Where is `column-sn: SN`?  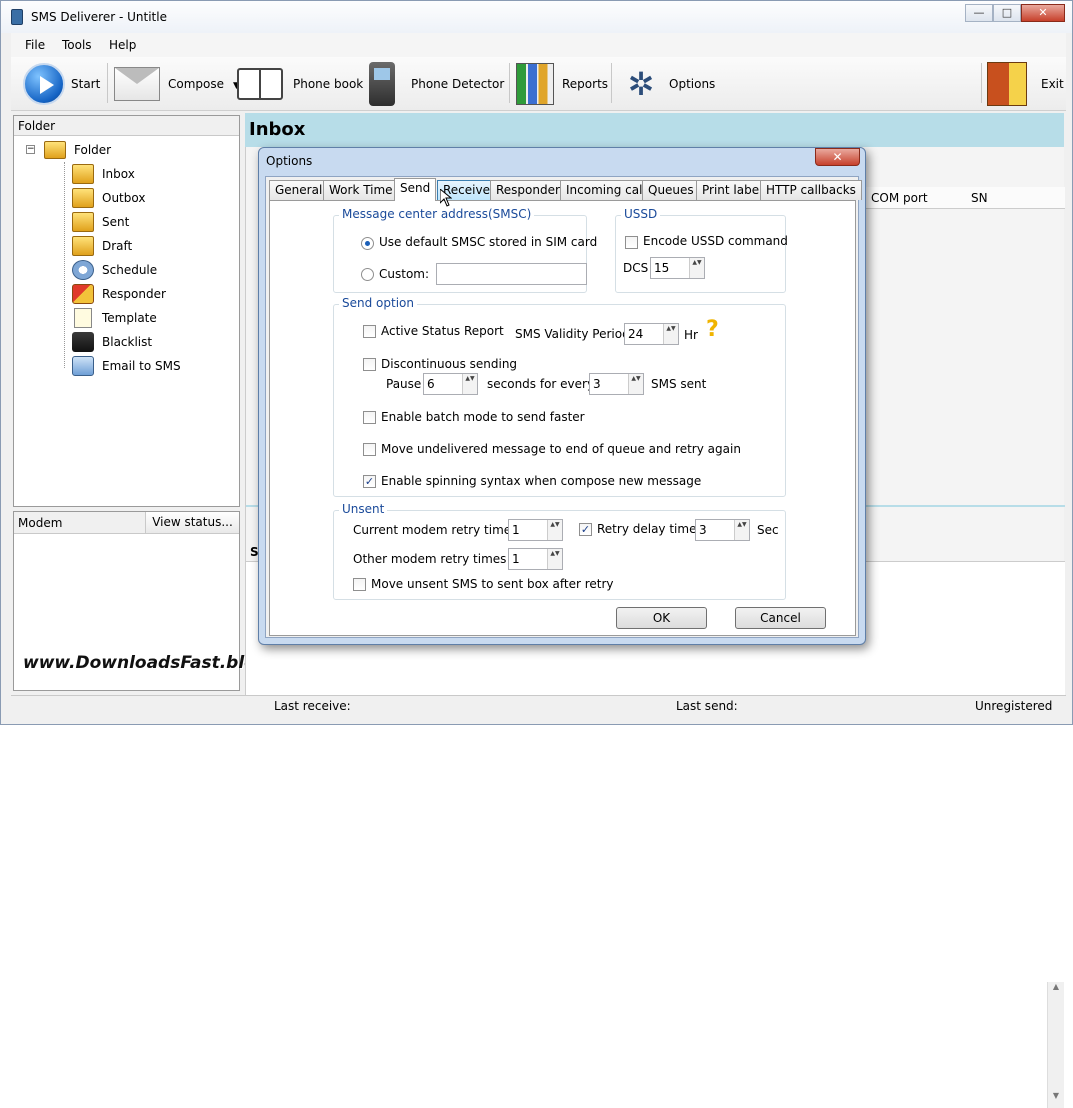
column-sn: SN is located at coordinates (979, 198).